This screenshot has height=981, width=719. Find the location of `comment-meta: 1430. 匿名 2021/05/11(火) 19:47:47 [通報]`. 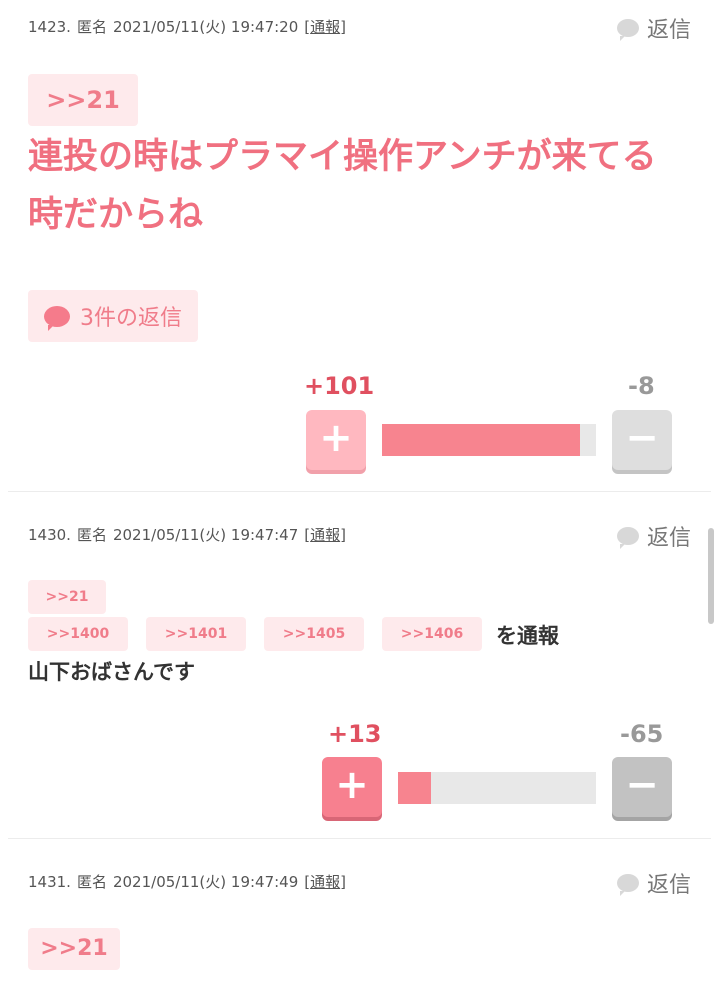

comment-meta: 1430. 匿名 2021/05/11(火) 19:47:47 [通報] is located at coordinates (187, 535).